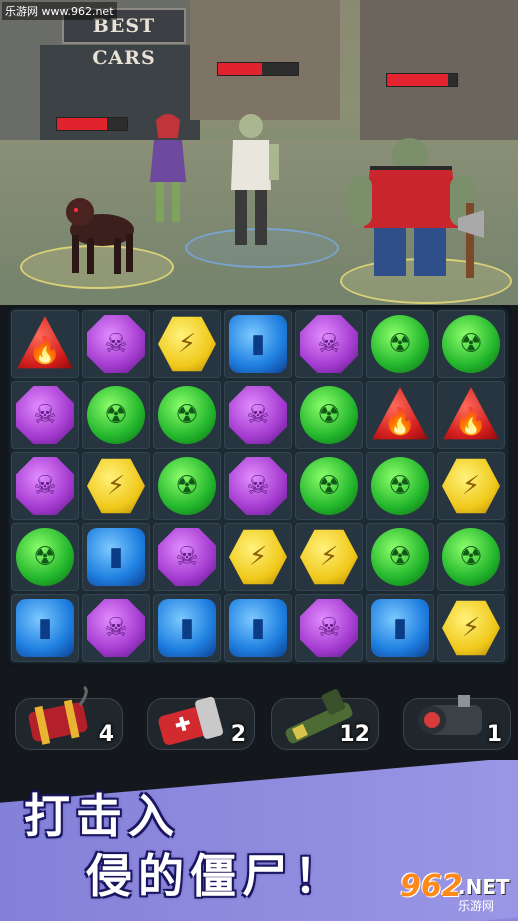 The image size is (518, 921). I want to click on promo-headline-line2: 侵的僵尸！, so click(216, 876).